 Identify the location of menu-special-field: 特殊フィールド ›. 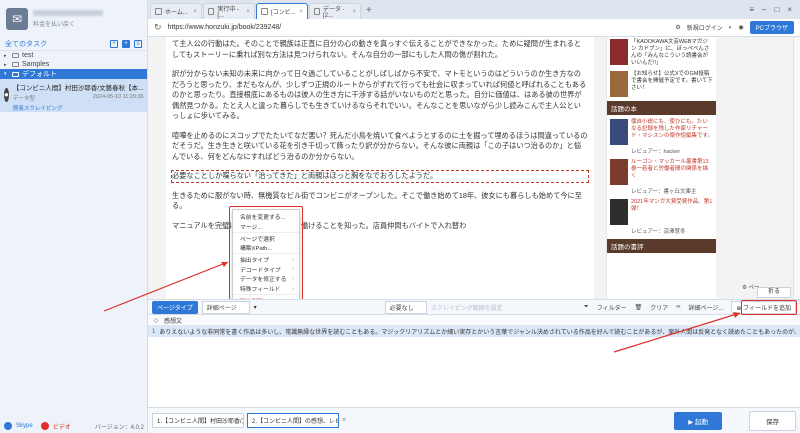
(266, 289).